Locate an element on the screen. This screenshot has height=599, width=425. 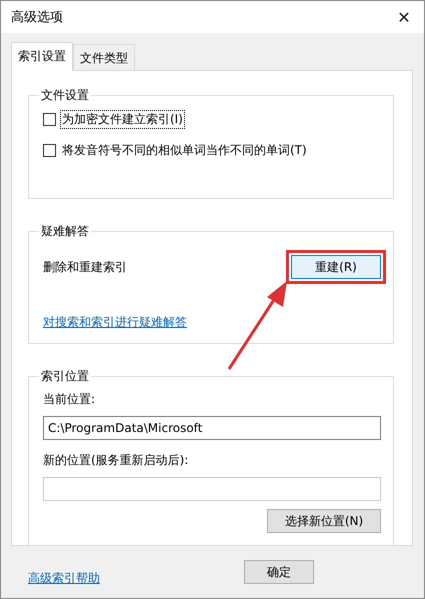
tab: 索引设置 is located at coordinates (42, 56).